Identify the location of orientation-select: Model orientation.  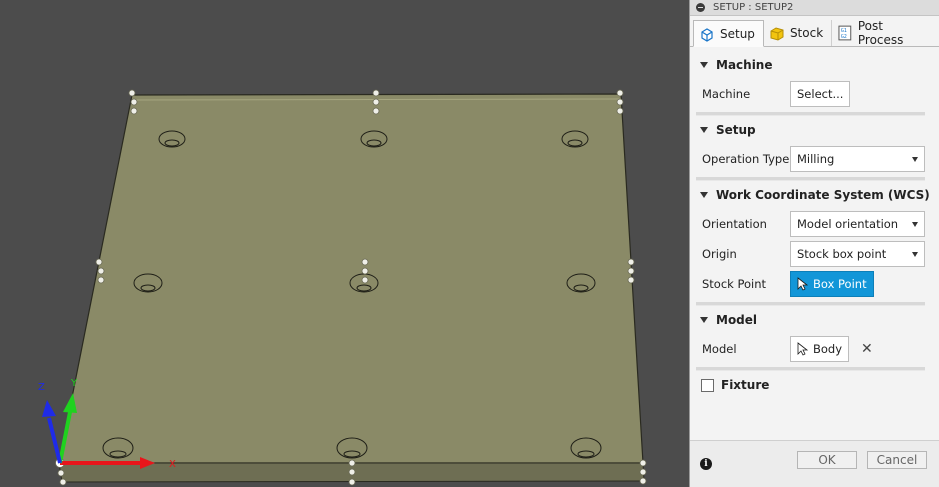
(857, 224).